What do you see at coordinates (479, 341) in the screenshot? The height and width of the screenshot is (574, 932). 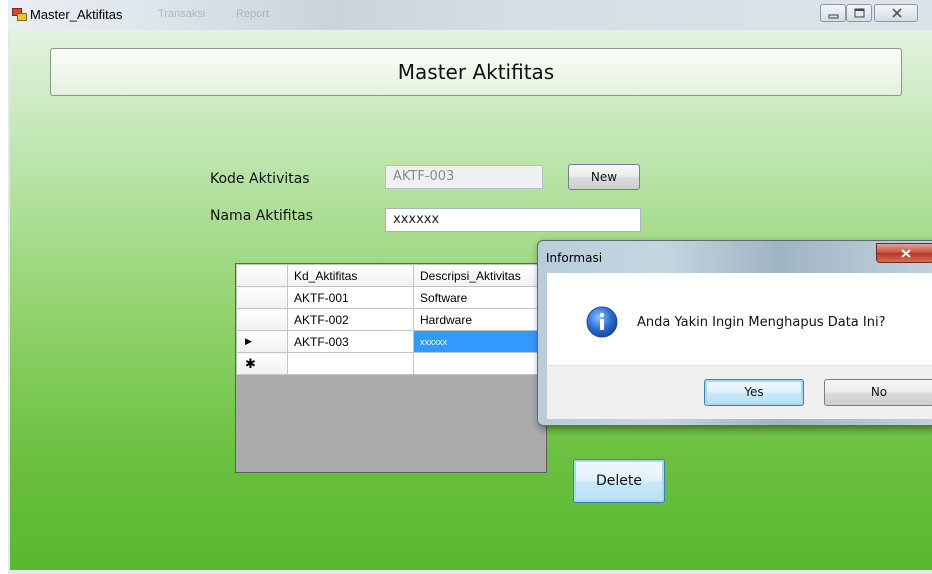 I see `cell-desc-selected: xxxxxx` at bounding box center [479, 341].